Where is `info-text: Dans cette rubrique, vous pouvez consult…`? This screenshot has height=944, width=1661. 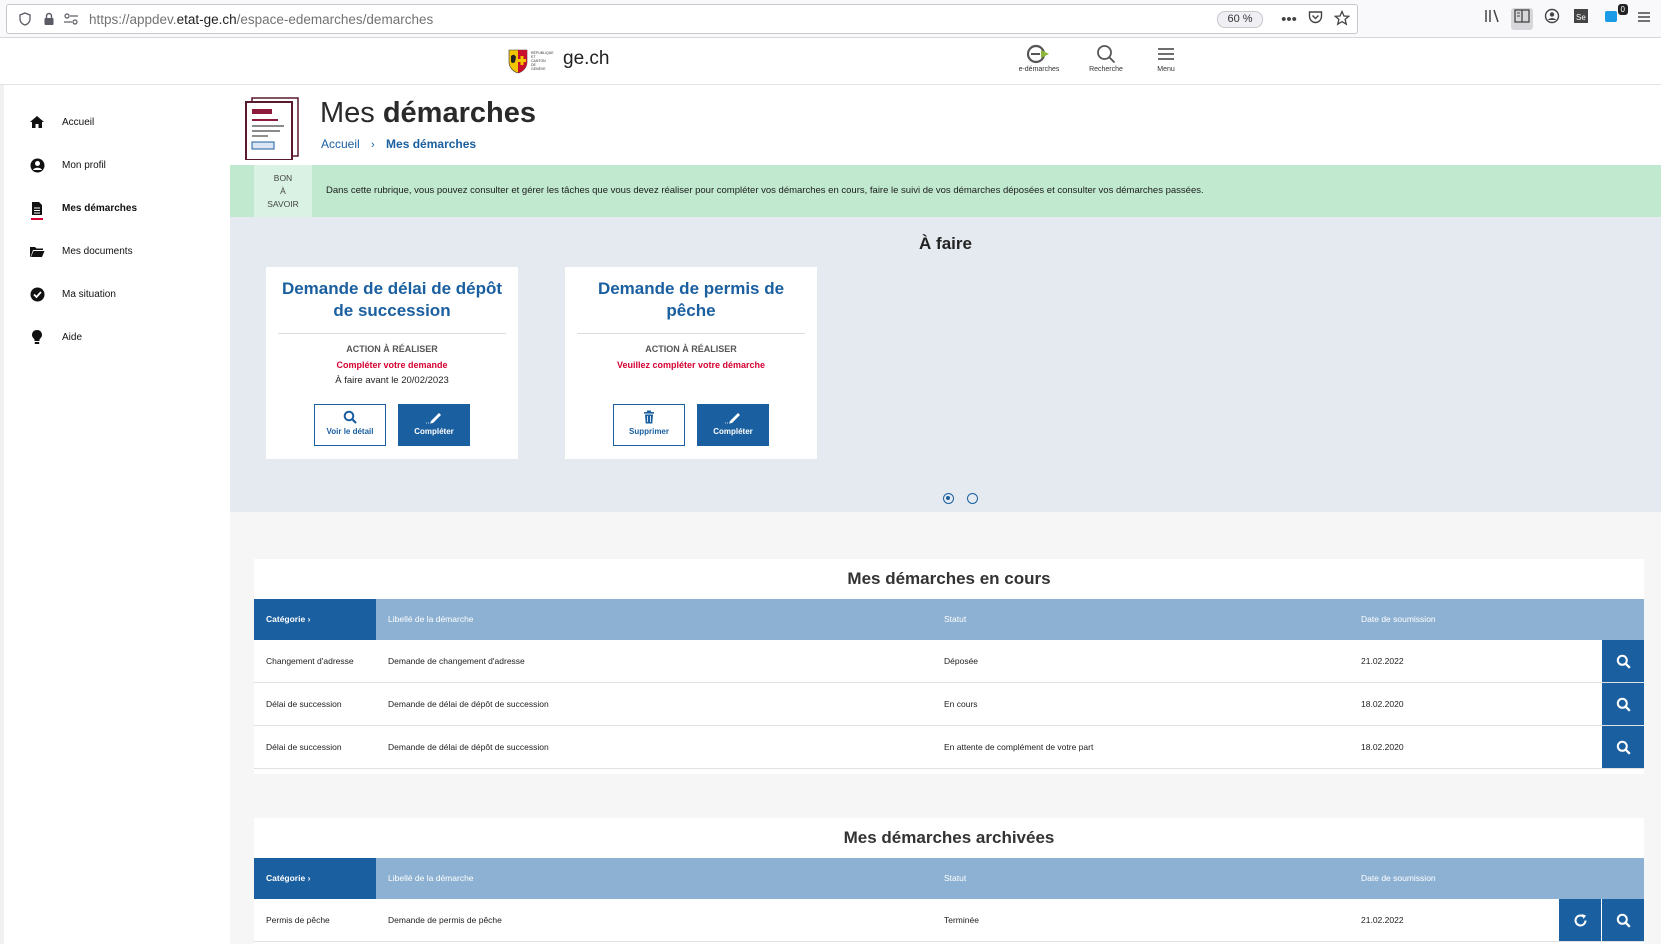 info-text: Dans cette rubrique, vous pouvez consult… is located at coordinates (765, 190).